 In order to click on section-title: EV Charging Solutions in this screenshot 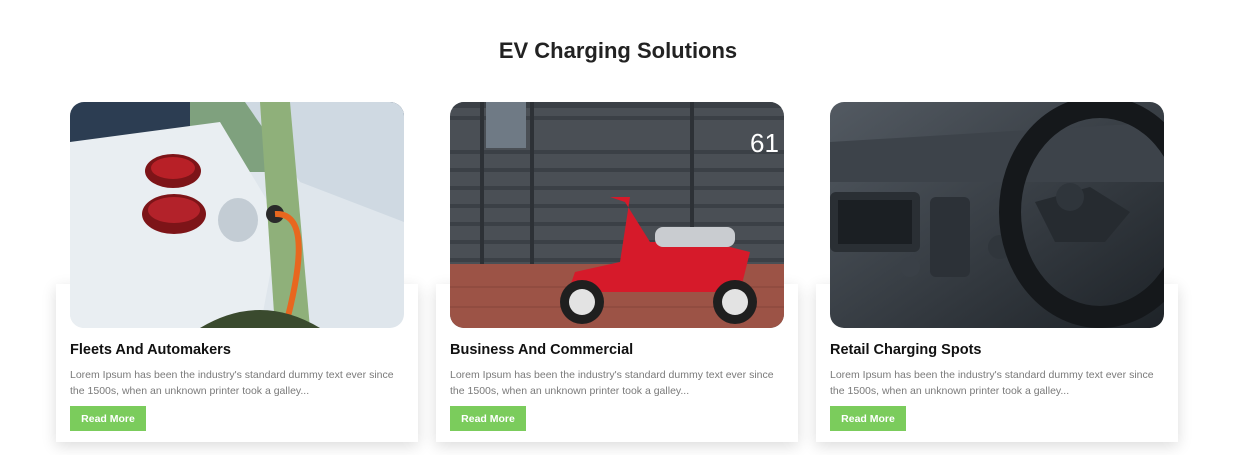, I will do `click(618, 50)`.